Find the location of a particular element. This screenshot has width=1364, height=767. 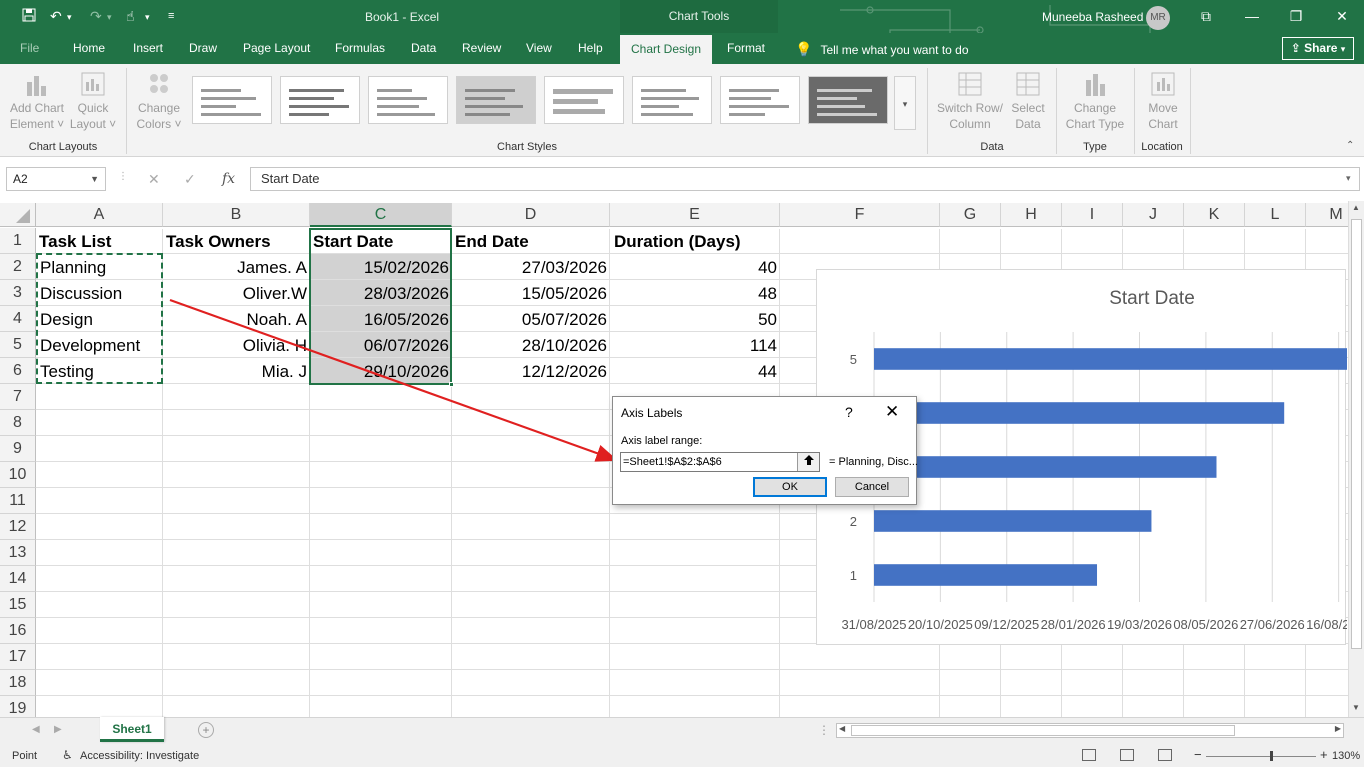

name-box-dropdown-icon: ▼ is located at coordinates (94, 179).